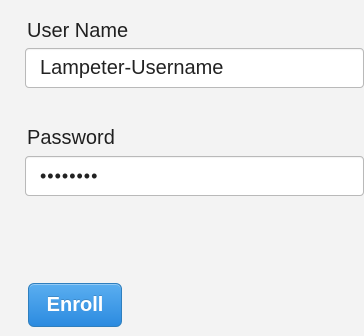  I want to click on password-field, so click(194, 176).